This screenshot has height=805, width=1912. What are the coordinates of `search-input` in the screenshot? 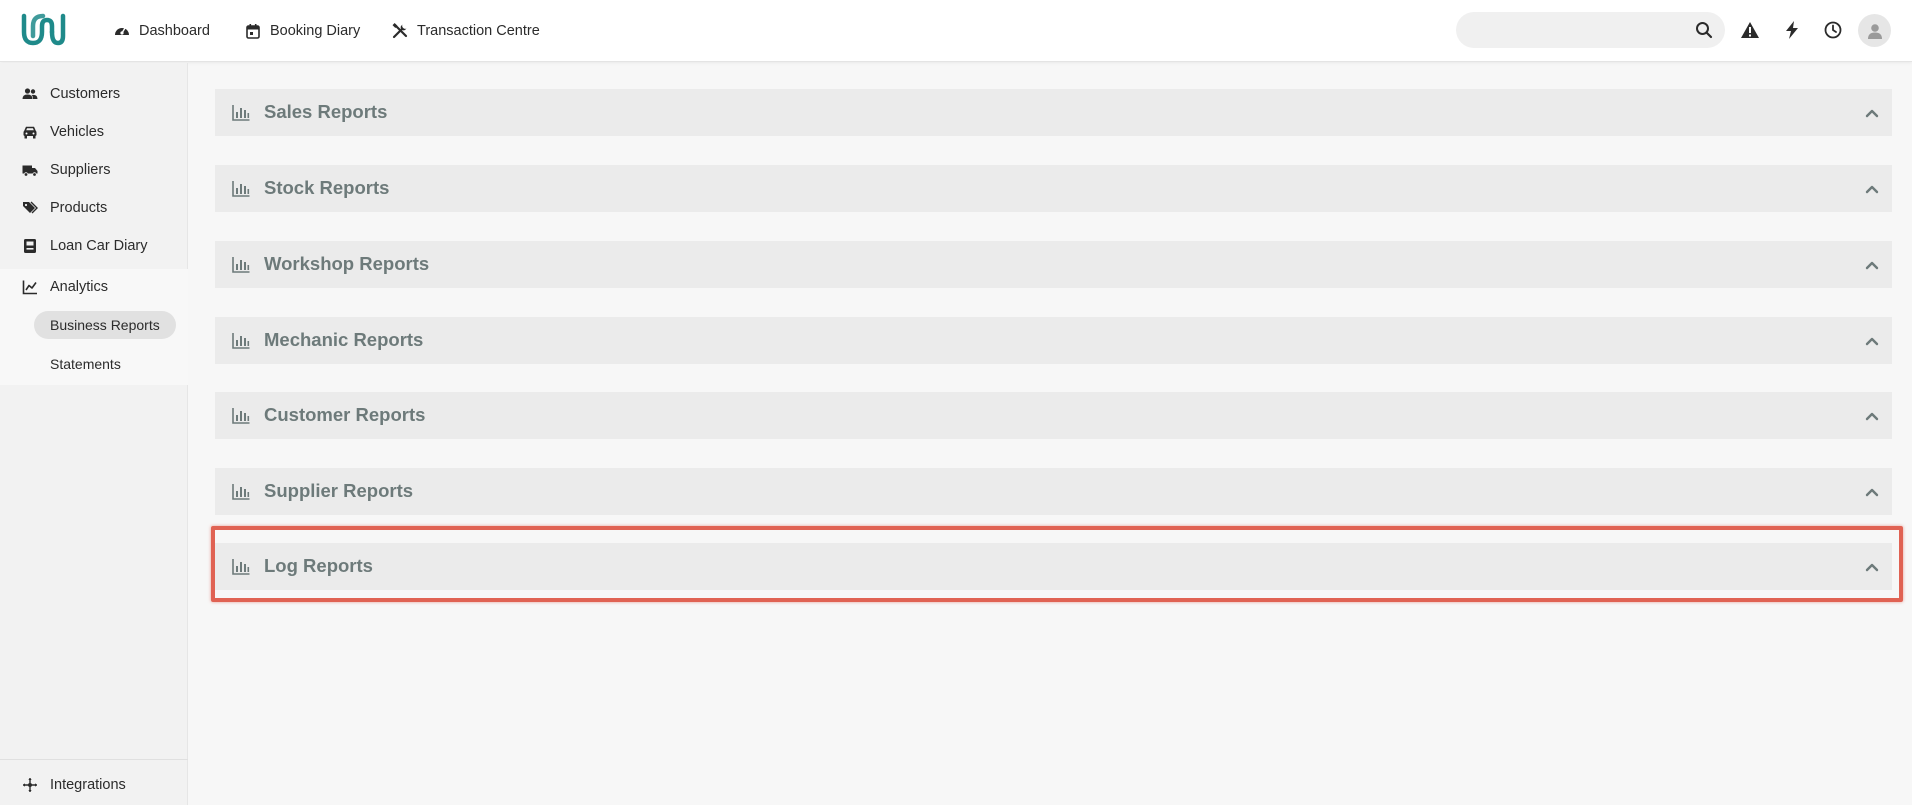 It's located at (1575, 30).